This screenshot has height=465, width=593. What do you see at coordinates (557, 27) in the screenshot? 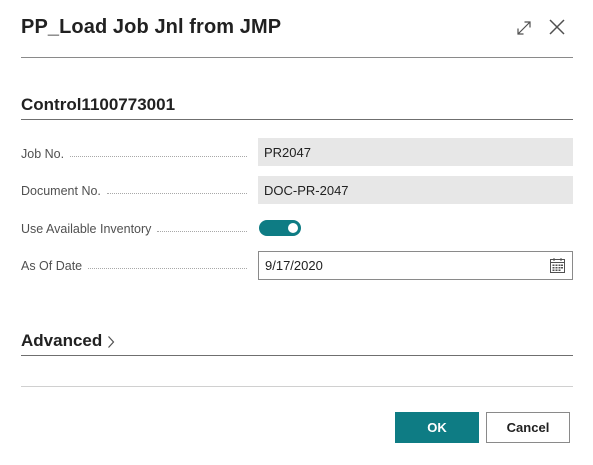
I see `close-icon` at bounding box center [557, 27].